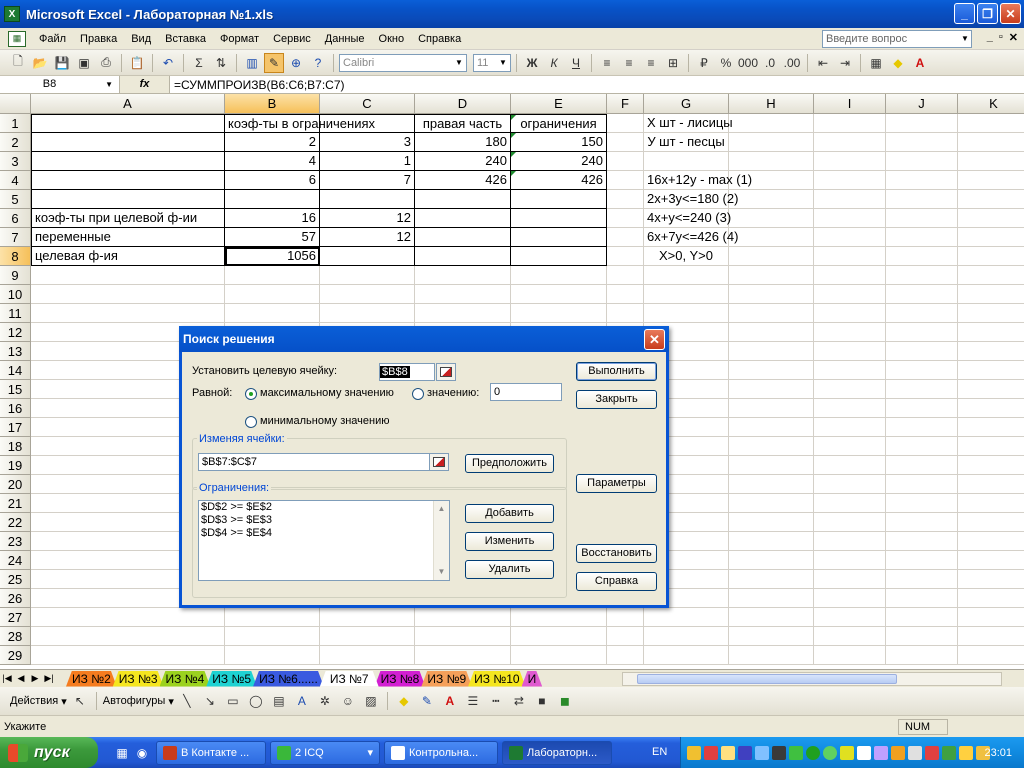 This screenshot has height=768, width=1024. I want to click on cell-h7, so click(771, 237).